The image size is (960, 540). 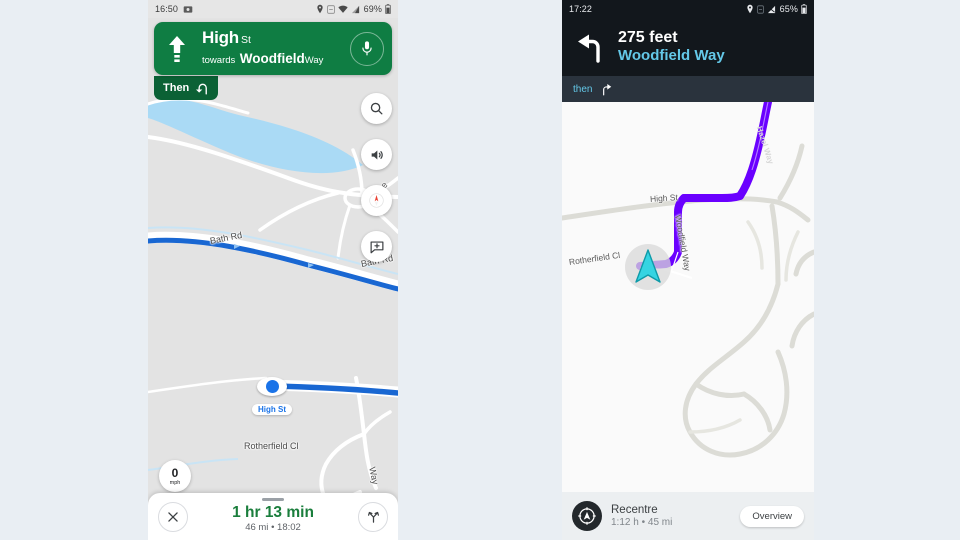 I want to click on search-button, so click(x=376, y=108).